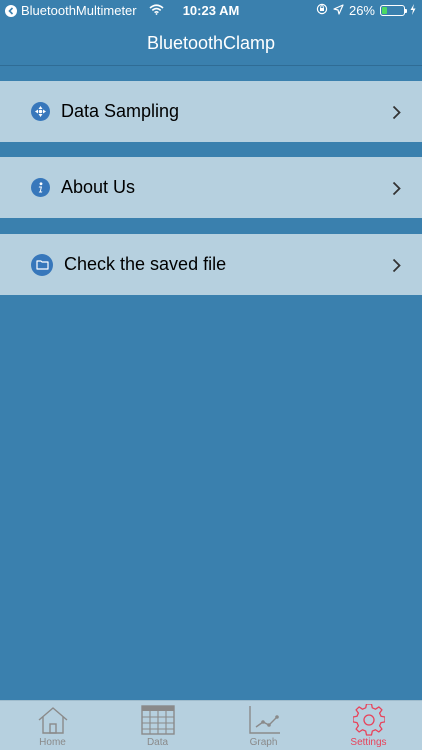  Describe the element at coordinates (40, 187) in the screenshot. I see `info-icon` at that location.